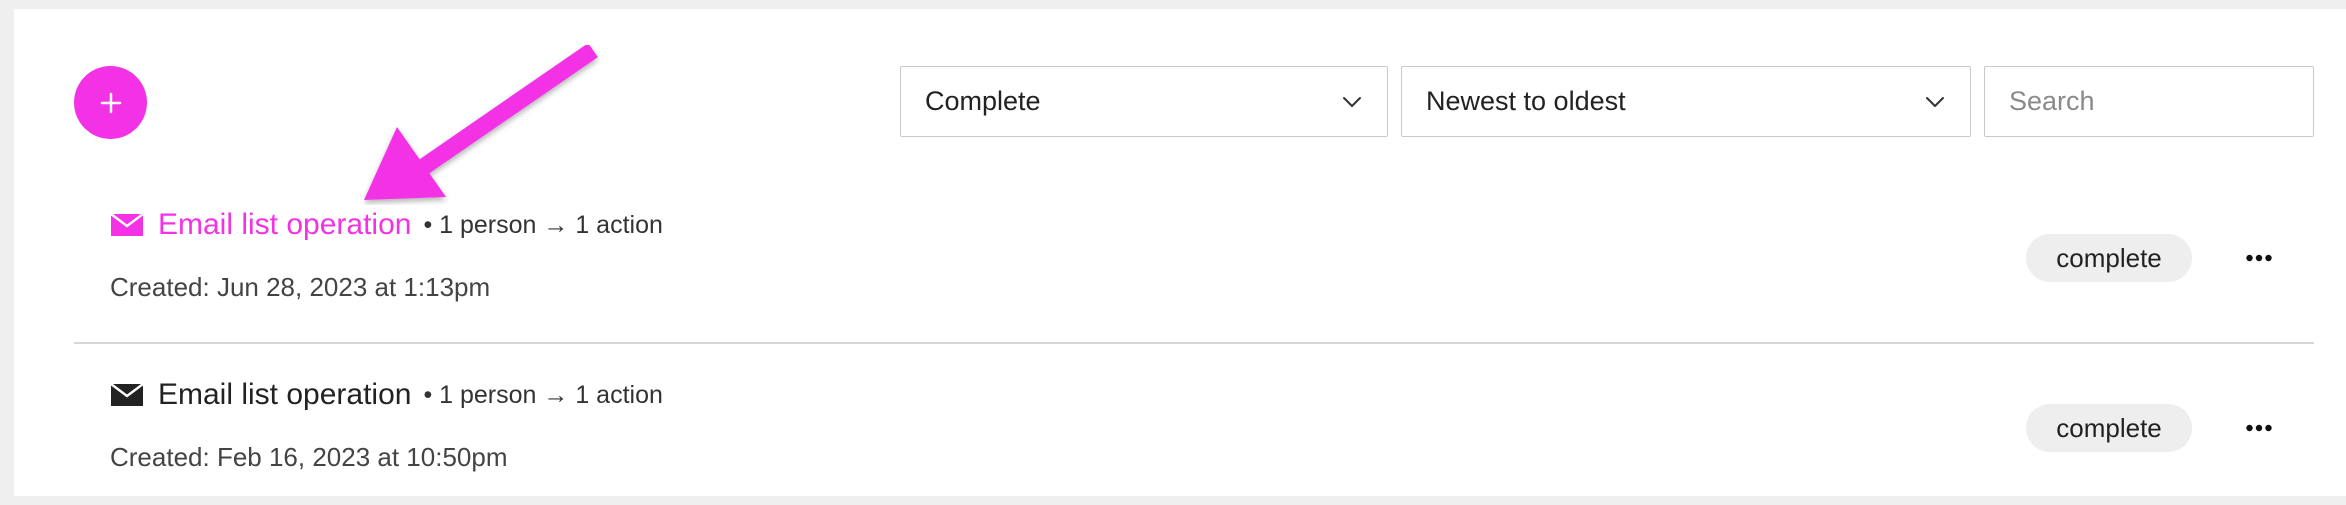 The width and height of the screenshot is (2346, 505). I want to click on status-filter-select: Complete, so click(1144, 101).